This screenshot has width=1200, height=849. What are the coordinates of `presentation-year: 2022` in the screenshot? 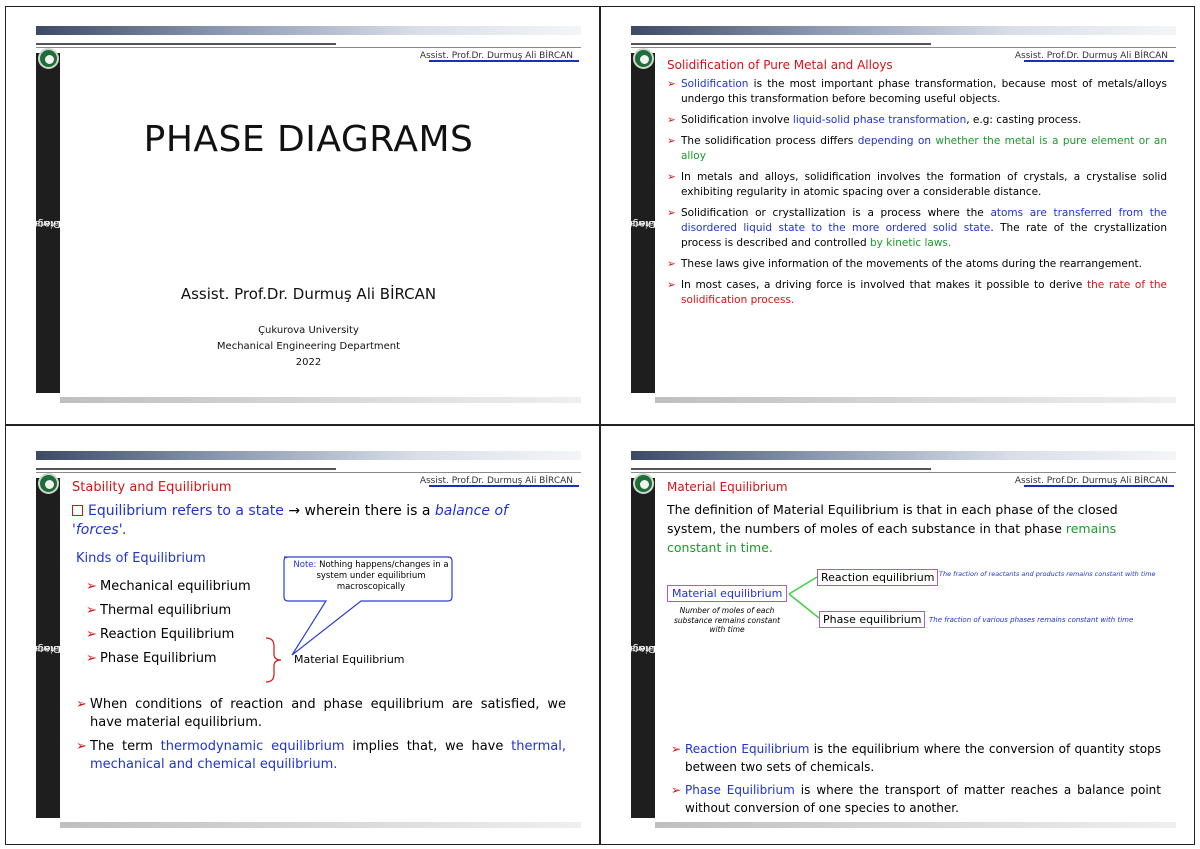 It's located at (308, 362).